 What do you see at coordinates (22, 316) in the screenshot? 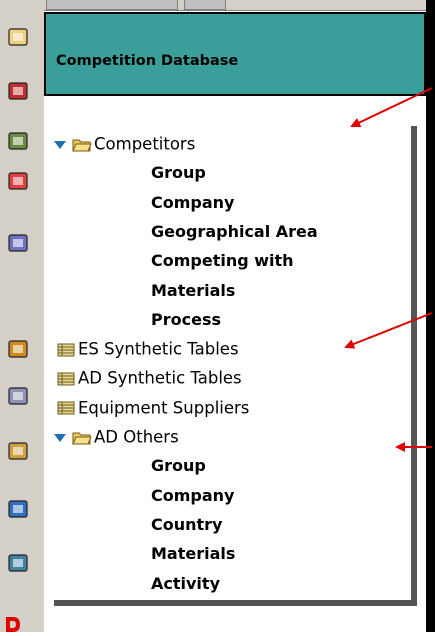
I see `left-toolbar` at bounding box center [22, 316].